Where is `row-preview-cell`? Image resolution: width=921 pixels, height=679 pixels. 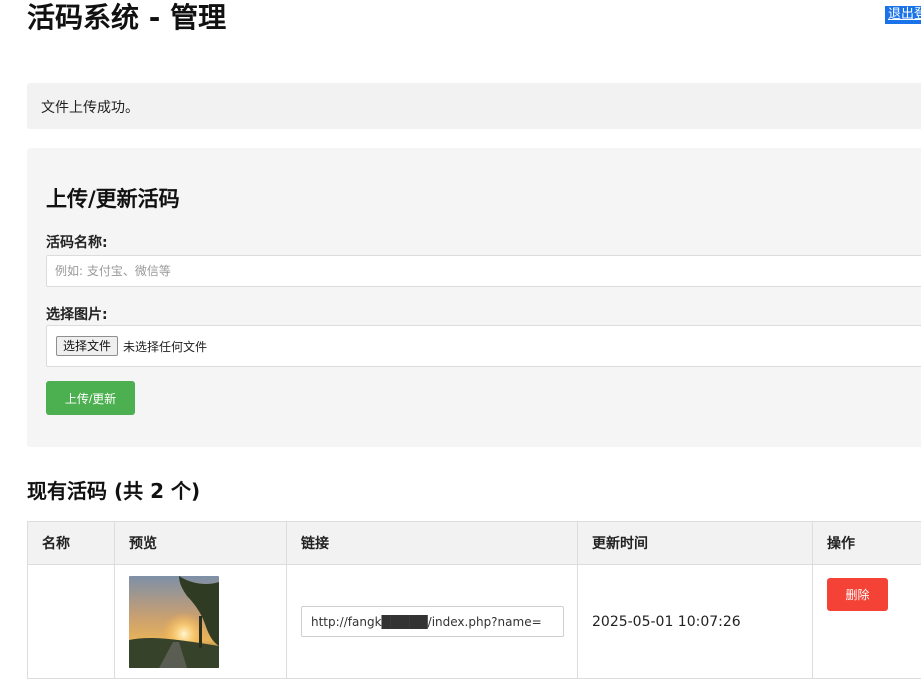 row-preview-cell is located at coordinates (201, 622).